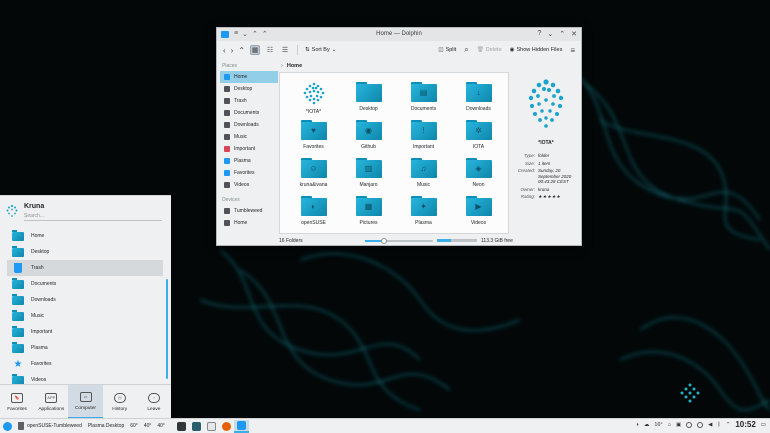  Describe the element at coordinates (384, 240) in the screenshot. I see `zoom-slider-handle` at that location.